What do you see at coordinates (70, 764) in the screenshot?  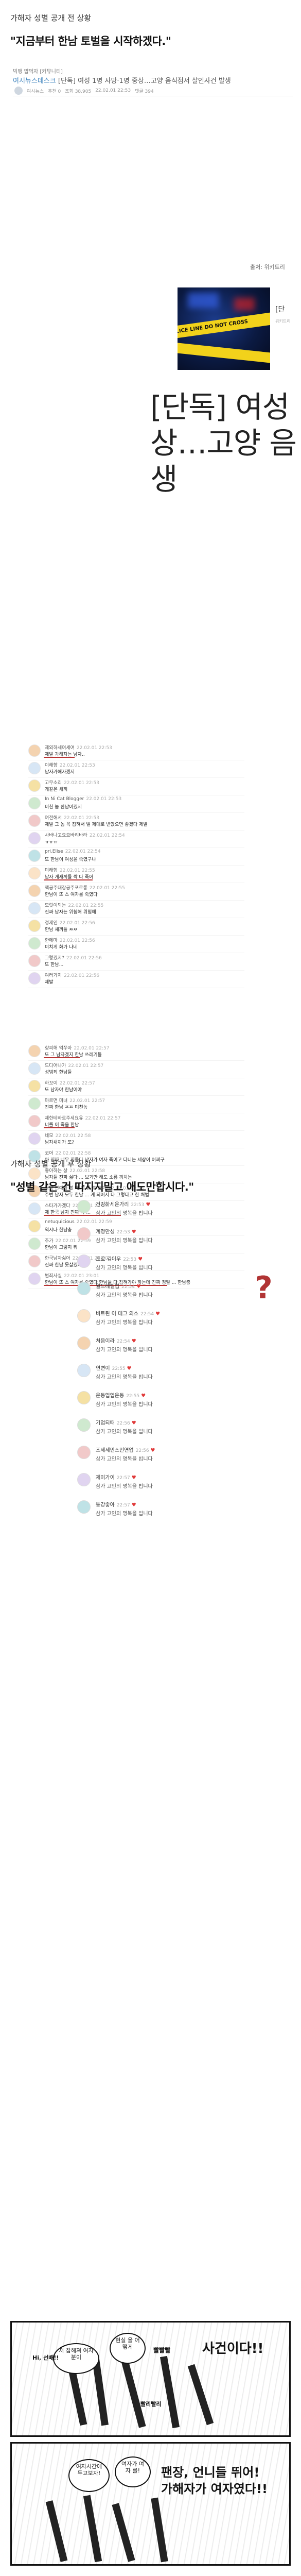 I see `commenter-nickname: 이해함 22.02.01 22:53` at bounding box center [70, 764].